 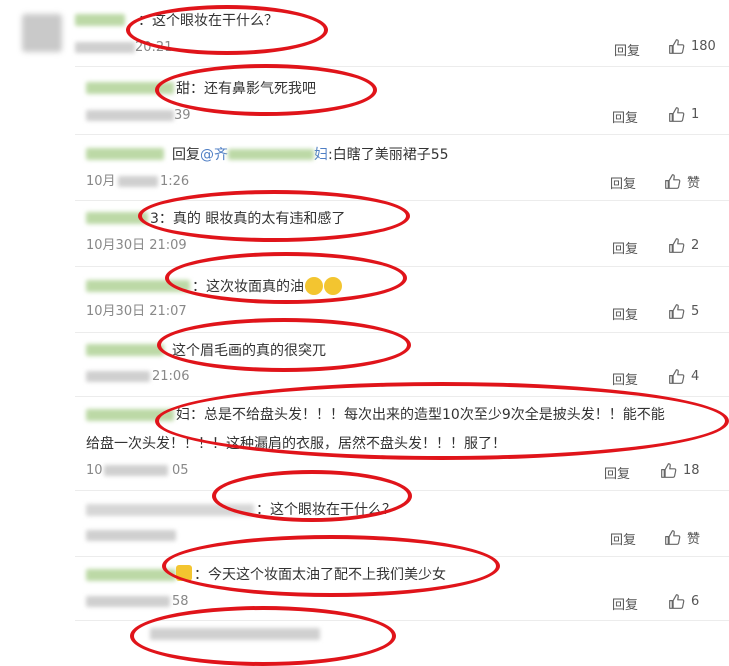 I want to click on like-count: 5, so click(x=695, y=311).